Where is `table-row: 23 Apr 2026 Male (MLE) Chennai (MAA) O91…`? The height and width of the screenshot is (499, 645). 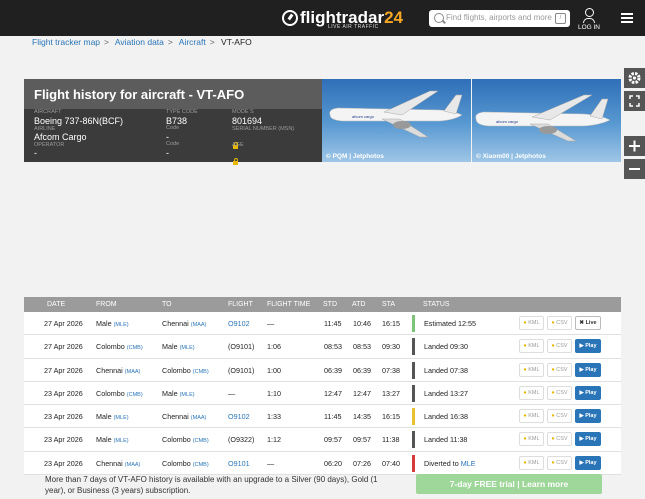
table-row: 23 Apr 2026 Male (MLE) Chennai (MAA) O91… is located at coordinates (322, 417).